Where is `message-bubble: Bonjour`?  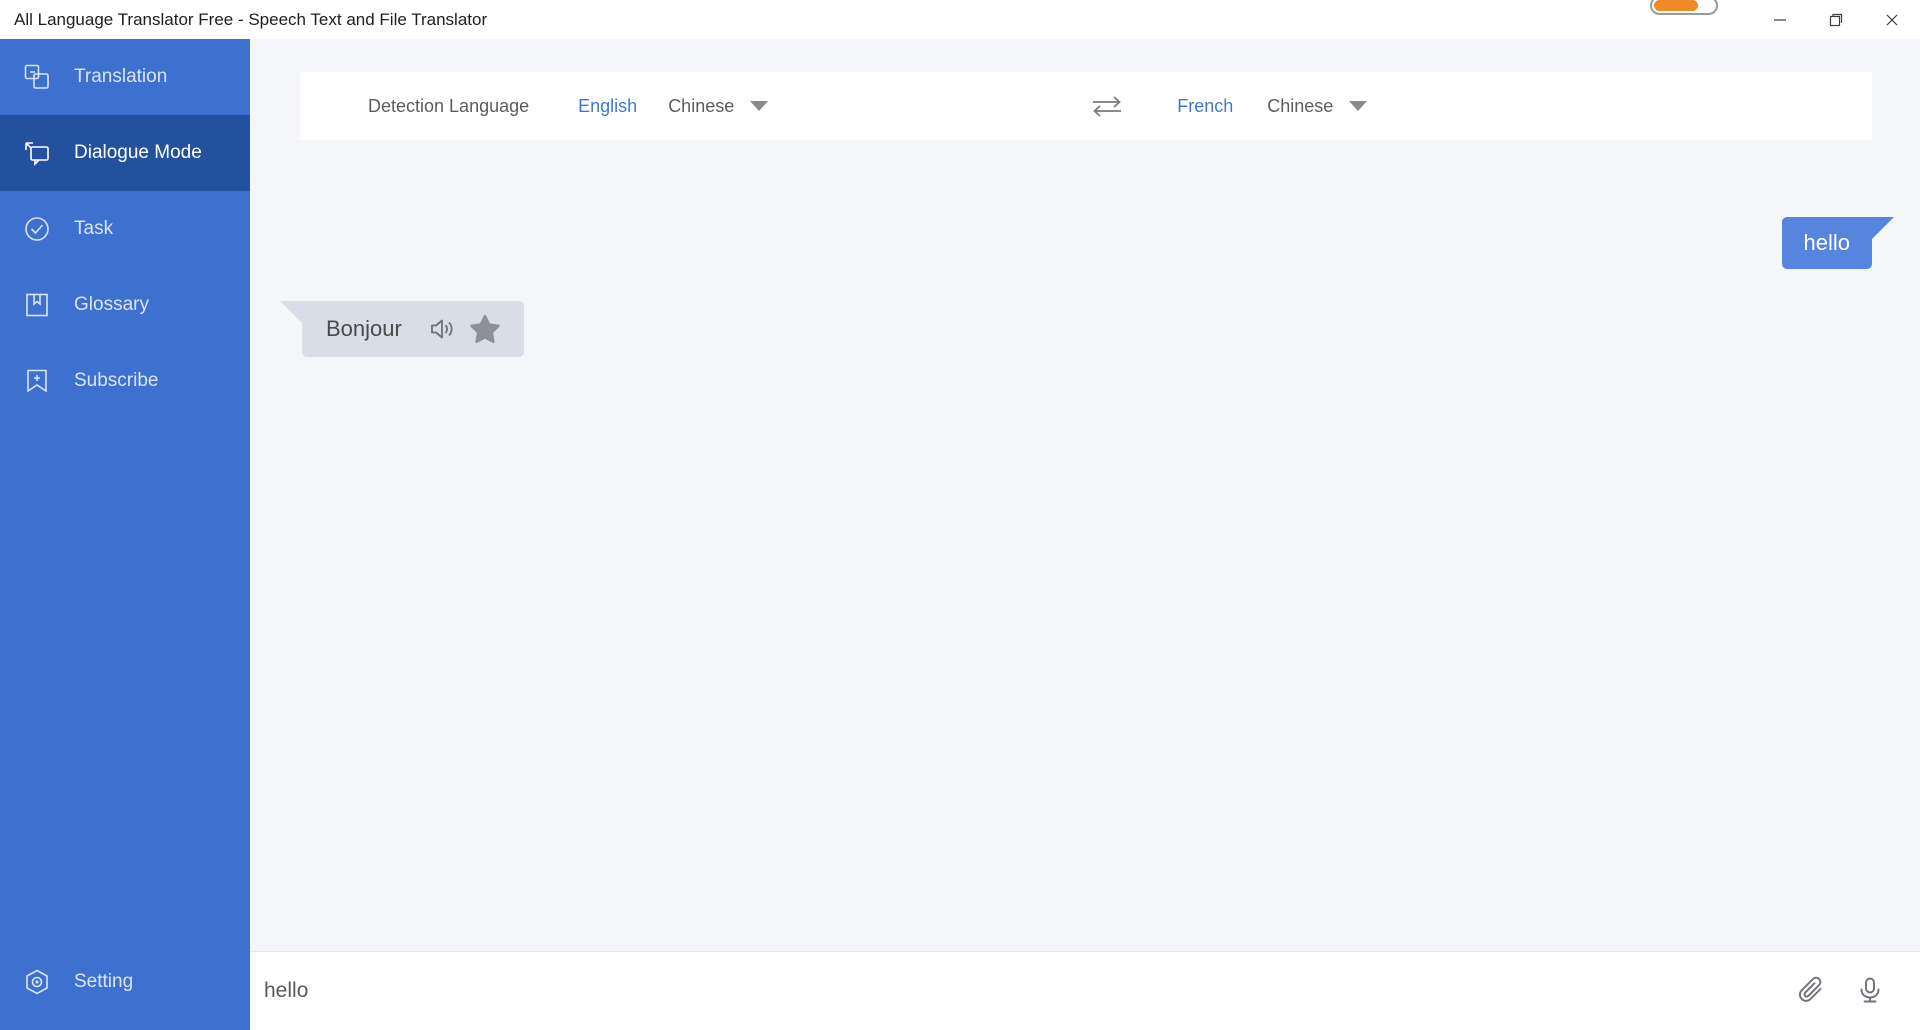
message-bubble: Bonjour is located at coordinates (402, 329).